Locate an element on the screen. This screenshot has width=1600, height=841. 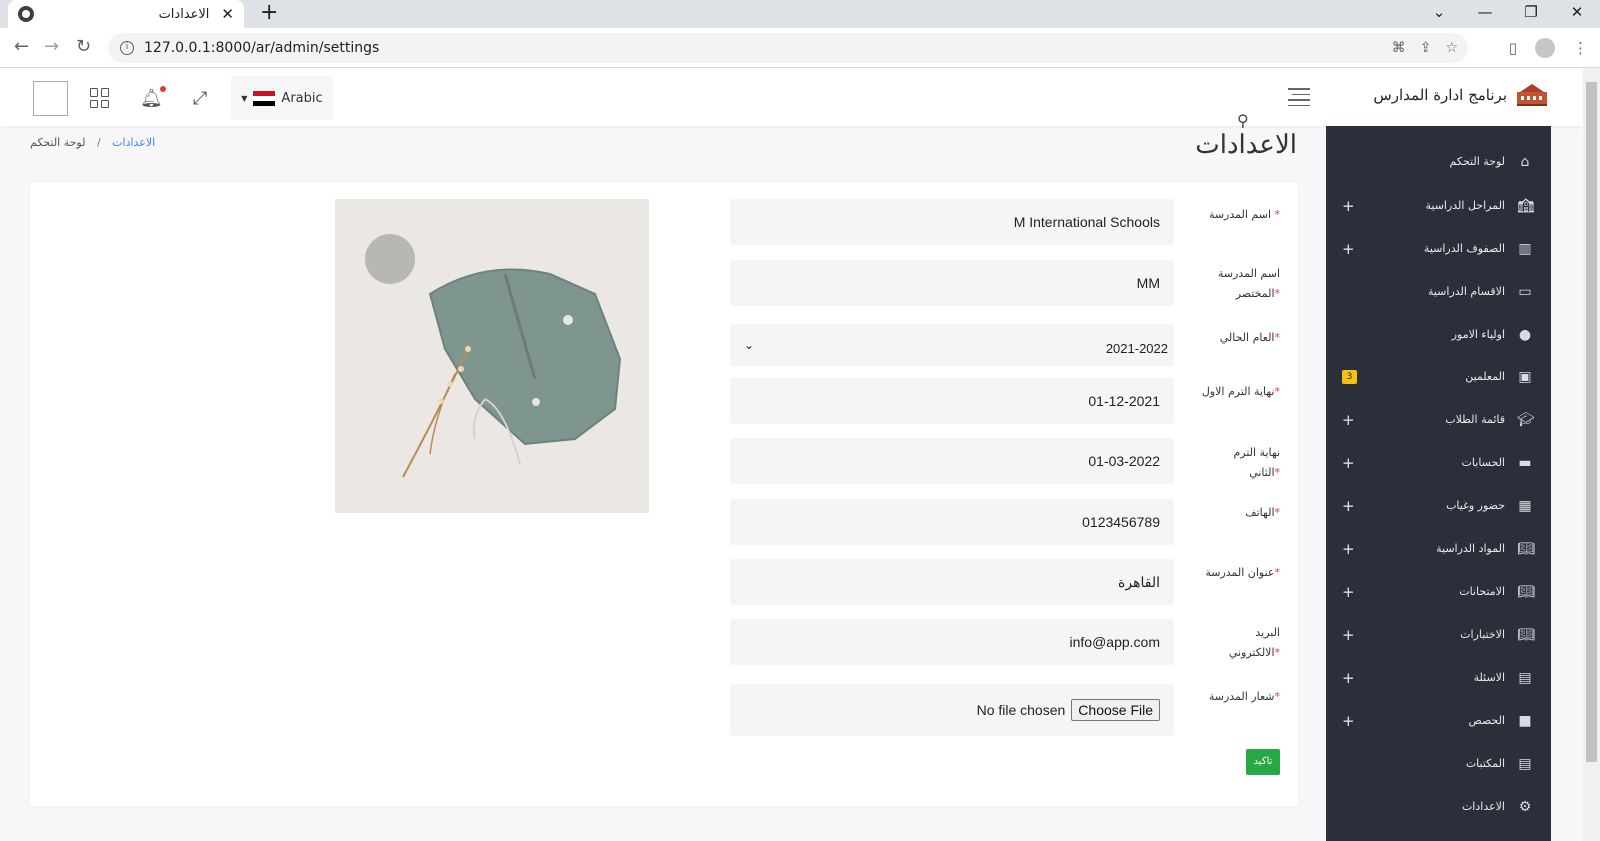
egypt-flag-icon is located at coordinates (264, 98).